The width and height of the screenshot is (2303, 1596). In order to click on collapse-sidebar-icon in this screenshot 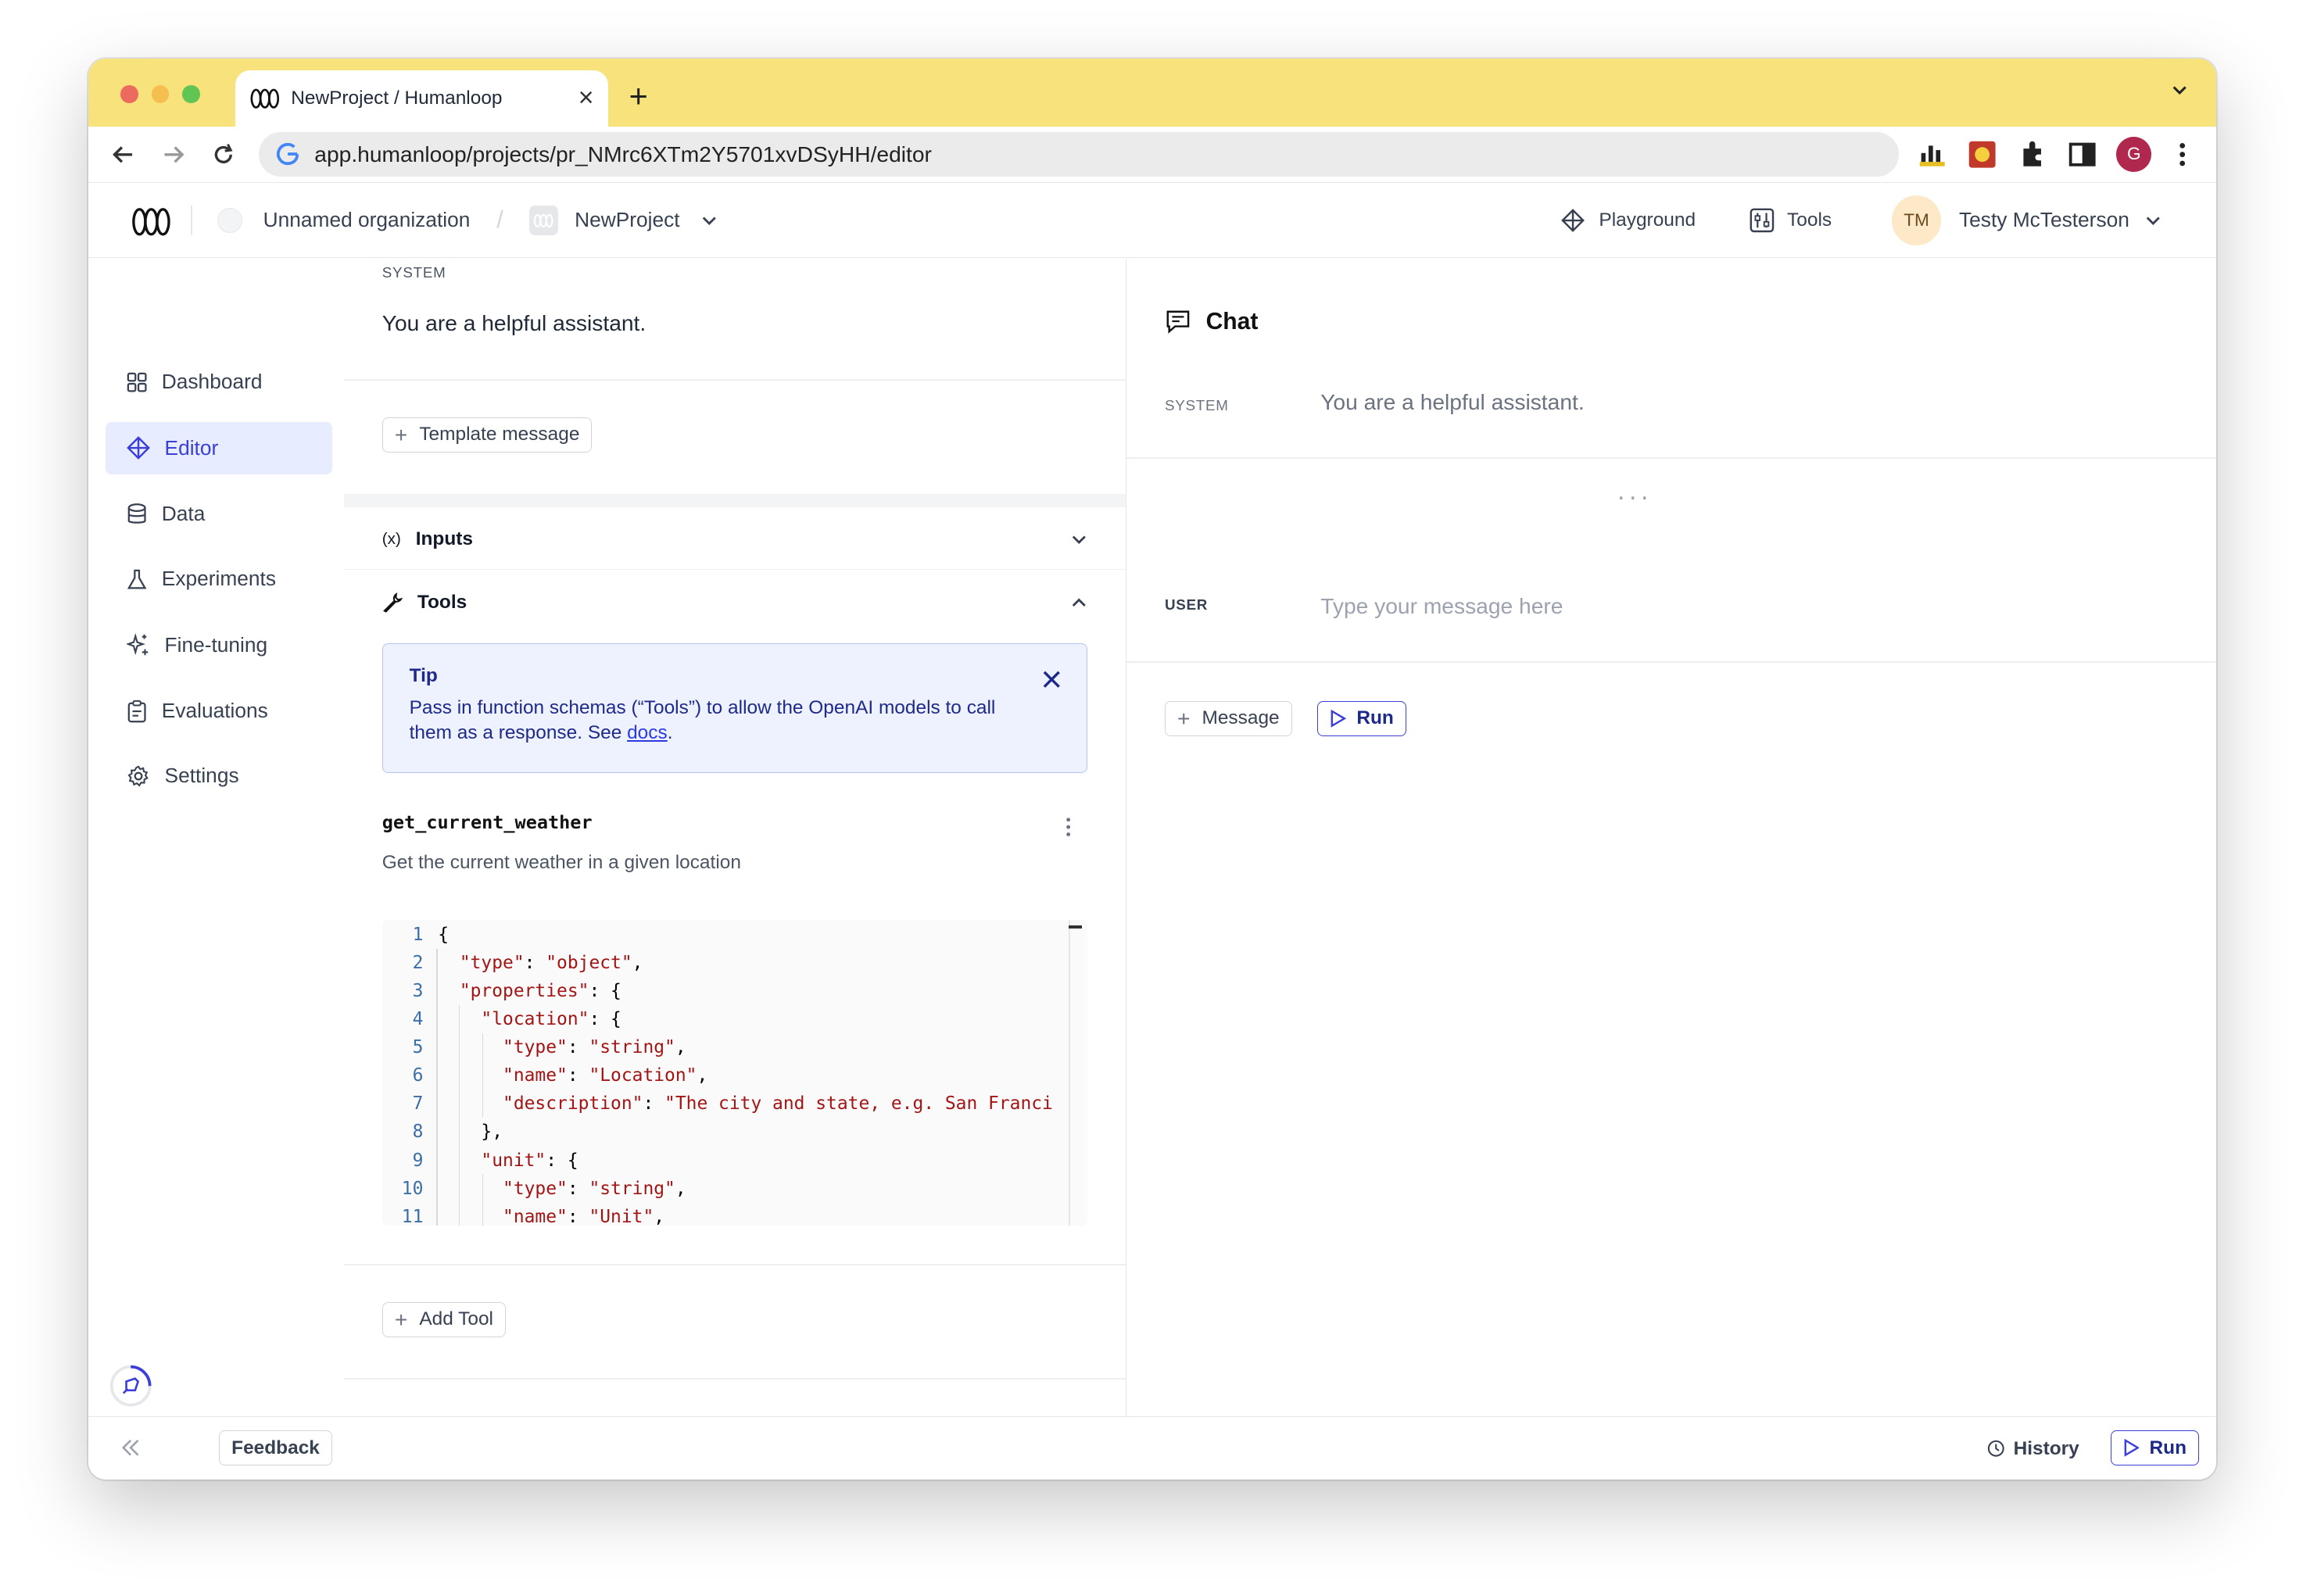, I will do `click(130, 1448)`.